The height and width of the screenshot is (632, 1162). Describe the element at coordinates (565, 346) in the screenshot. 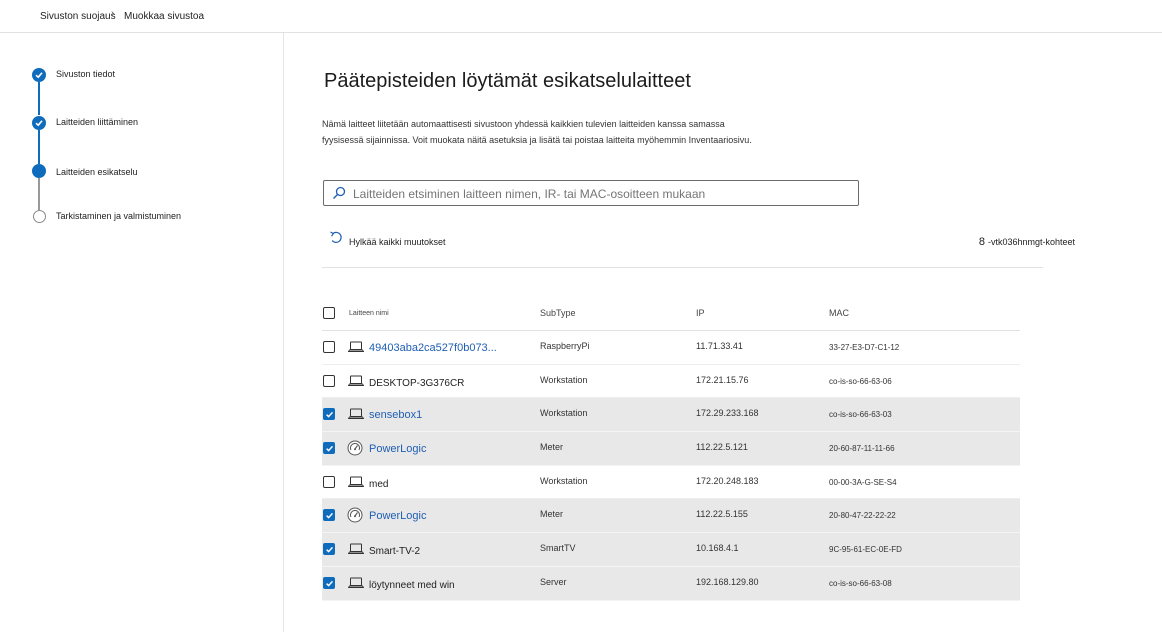

I see `device-subtype: RaspberryPi` at that location.